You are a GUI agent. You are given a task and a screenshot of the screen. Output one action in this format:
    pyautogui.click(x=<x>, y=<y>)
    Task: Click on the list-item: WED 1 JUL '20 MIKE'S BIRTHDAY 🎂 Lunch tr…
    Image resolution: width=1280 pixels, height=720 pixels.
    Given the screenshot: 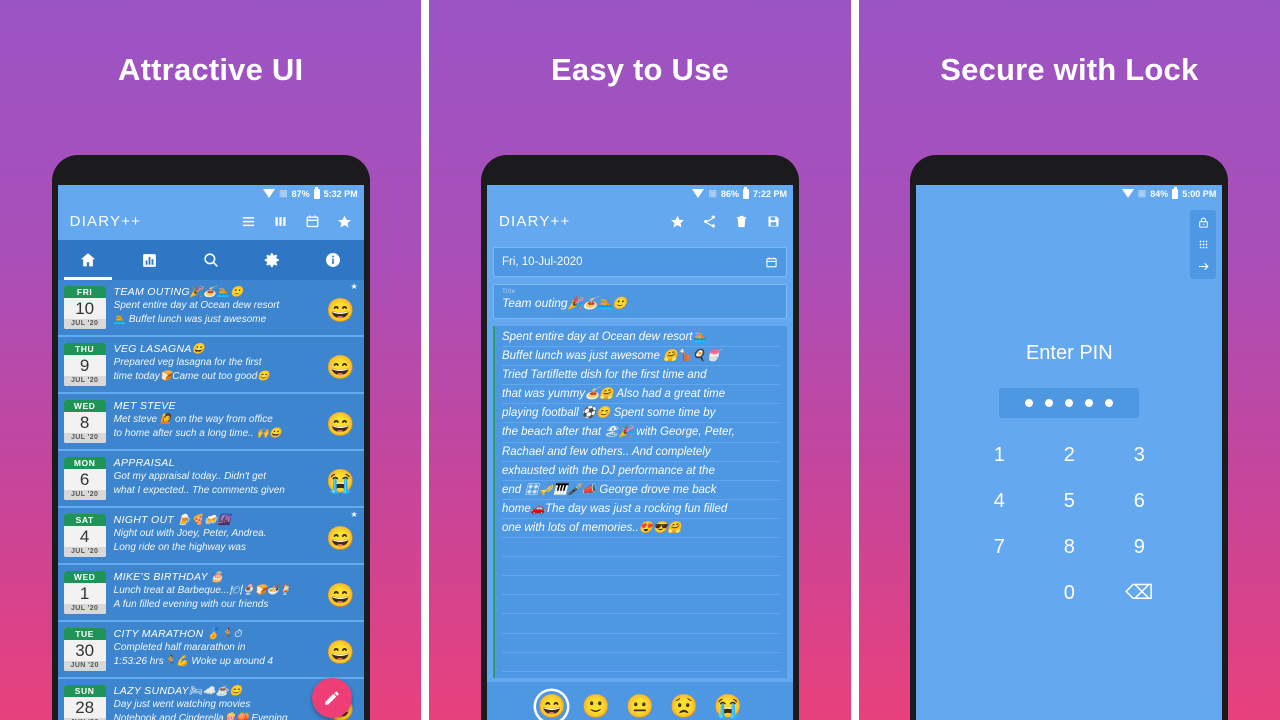 What is the action you would take?
    pyautogui.click(x=210, y=593)
    